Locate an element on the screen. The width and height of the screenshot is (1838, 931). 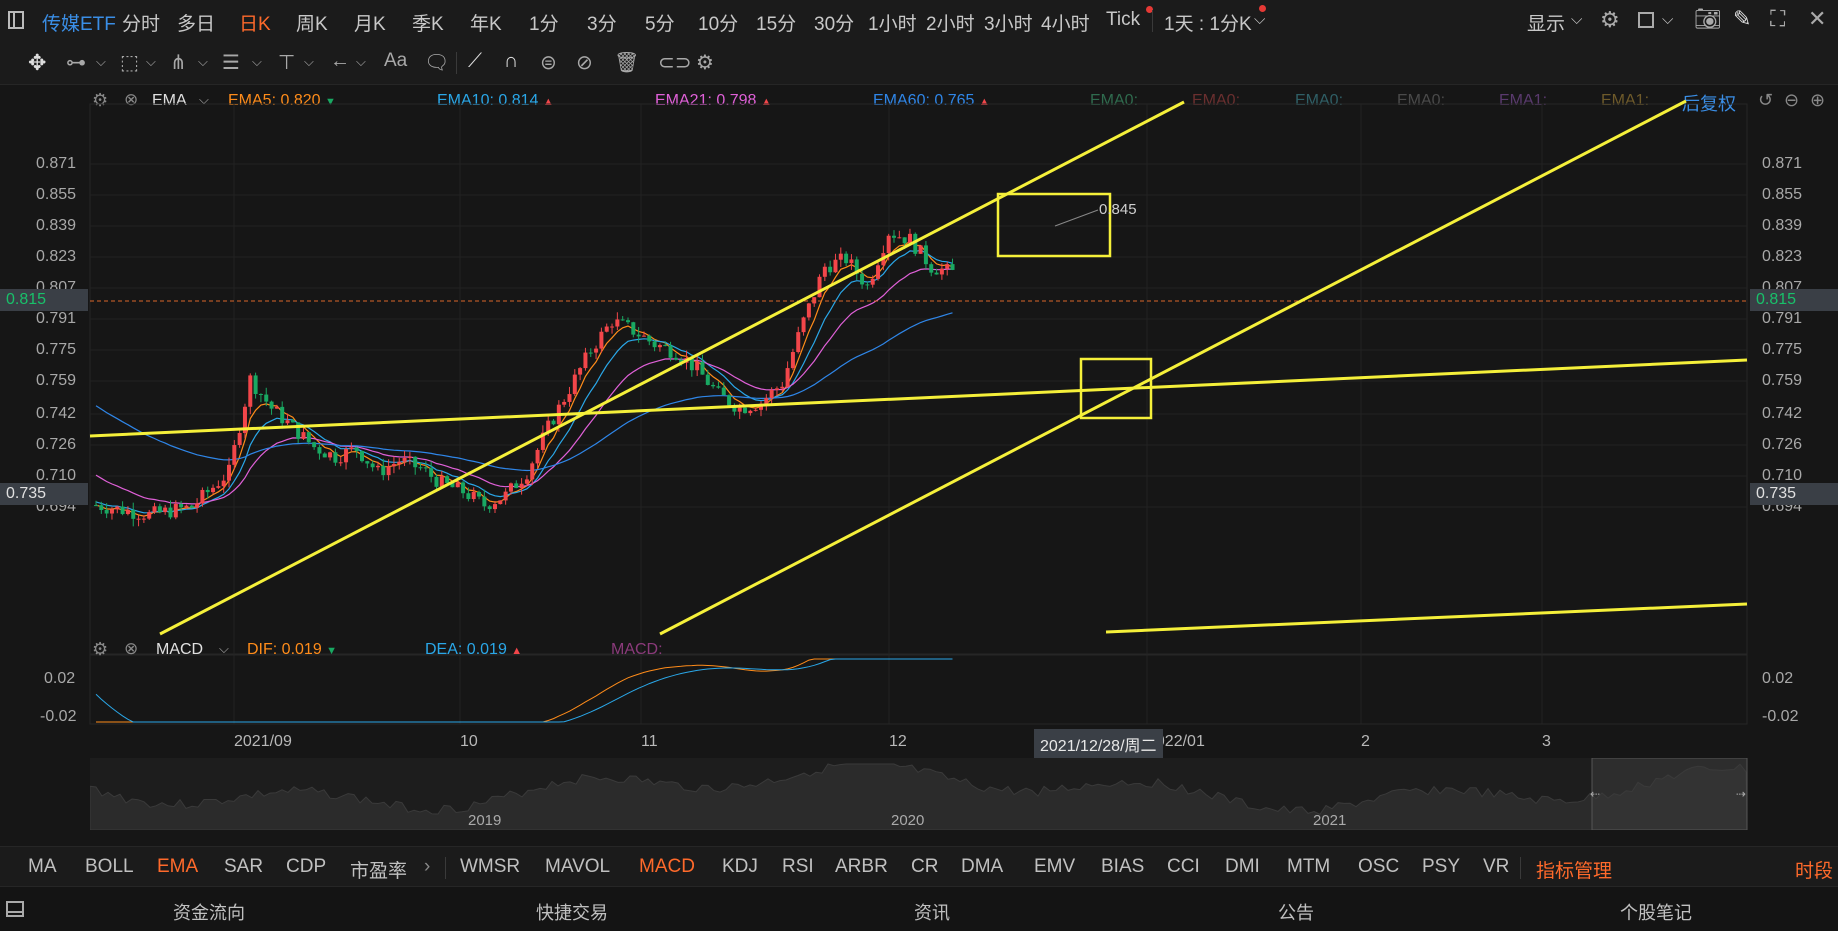
indicator-wmsr: WMSR is located at coordinates (490, 867).